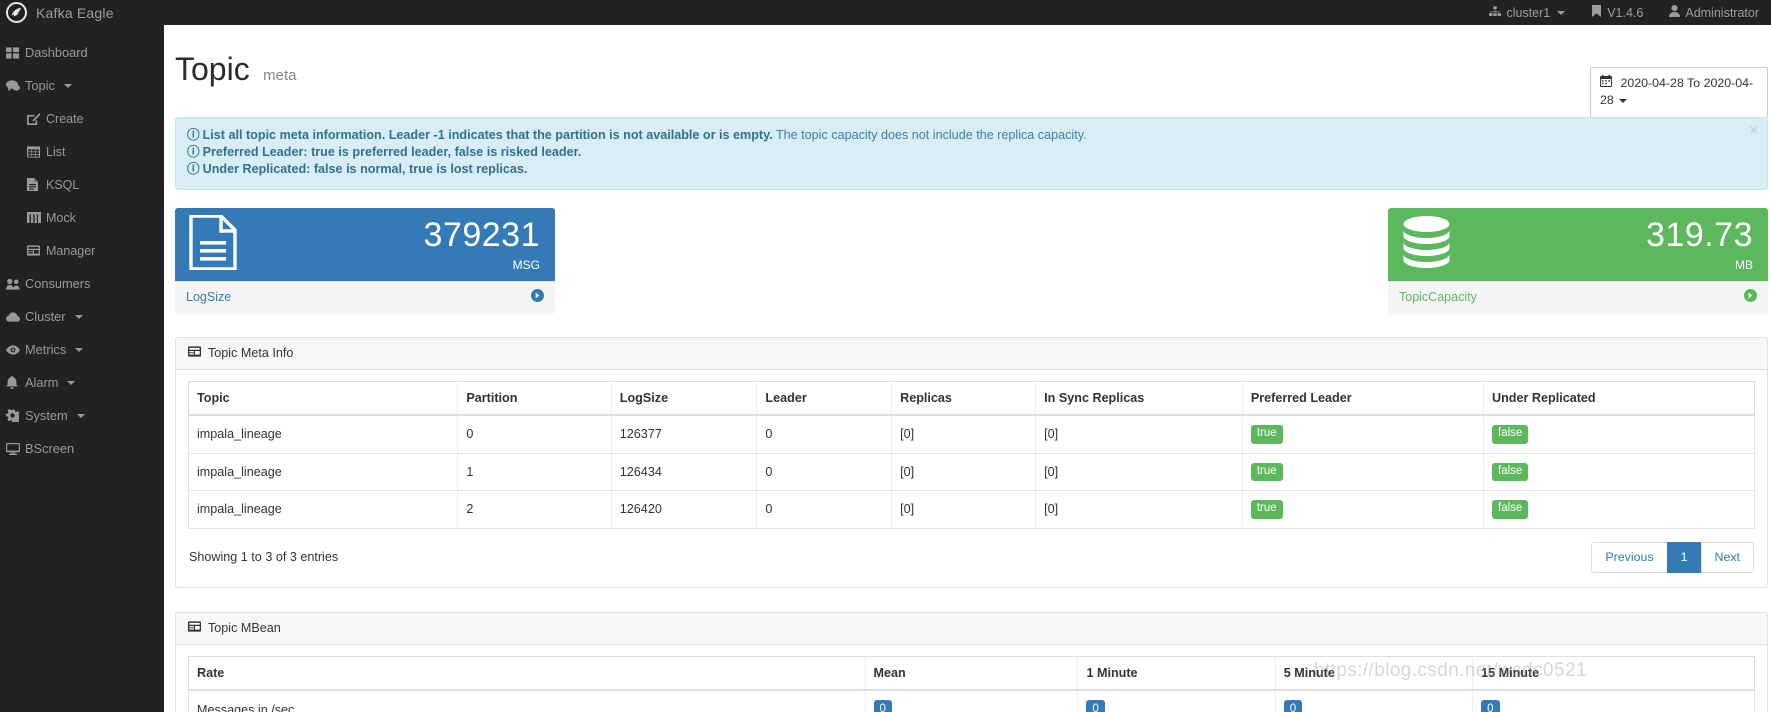  I want to click on users-icon, so click(14, 284).